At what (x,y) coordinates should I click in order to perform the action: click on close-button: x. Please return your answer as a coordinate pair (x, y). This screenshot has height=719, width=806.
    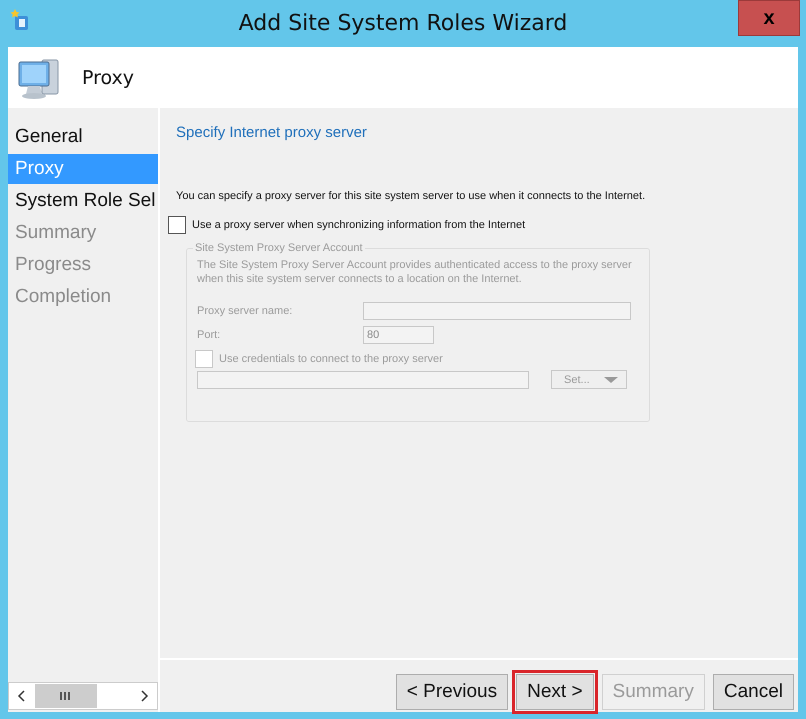
    Looking at the image, I should click on (769, 18).